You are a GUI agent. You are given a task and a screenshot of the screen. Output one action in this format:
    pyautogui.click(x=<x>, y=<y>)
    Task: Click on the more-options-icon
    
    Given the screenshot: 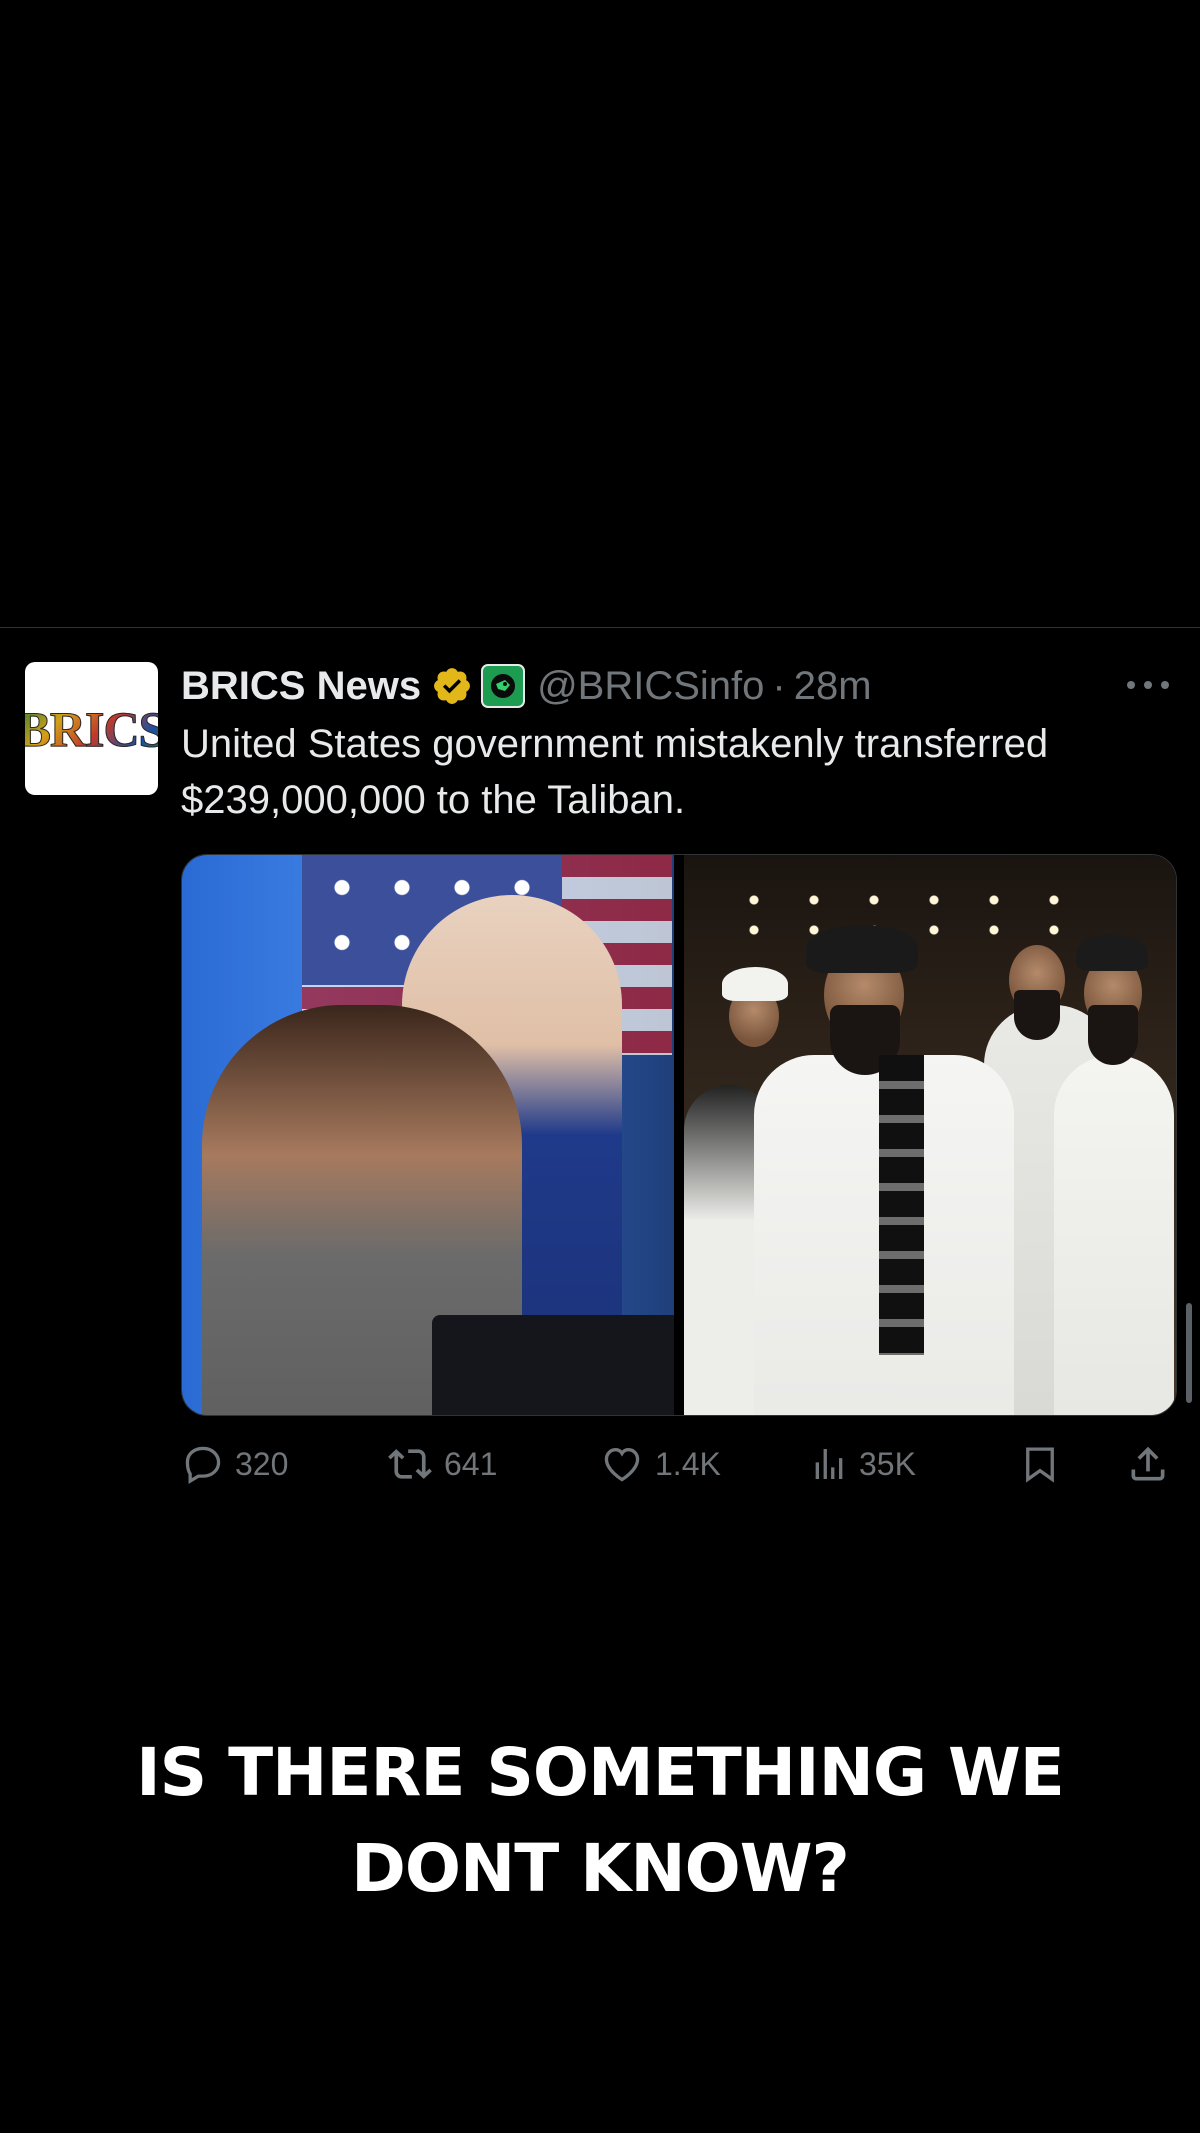 What is the action you would take?
    pyautogui.click(x=1148, y=685)
    